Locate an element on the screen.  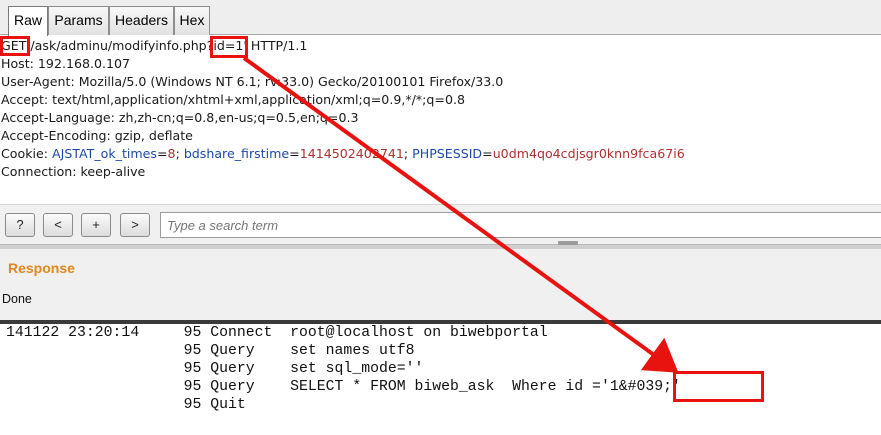
request-path: /ask/adminu/modifyinfo.php? is located at coordinates (120, 45).